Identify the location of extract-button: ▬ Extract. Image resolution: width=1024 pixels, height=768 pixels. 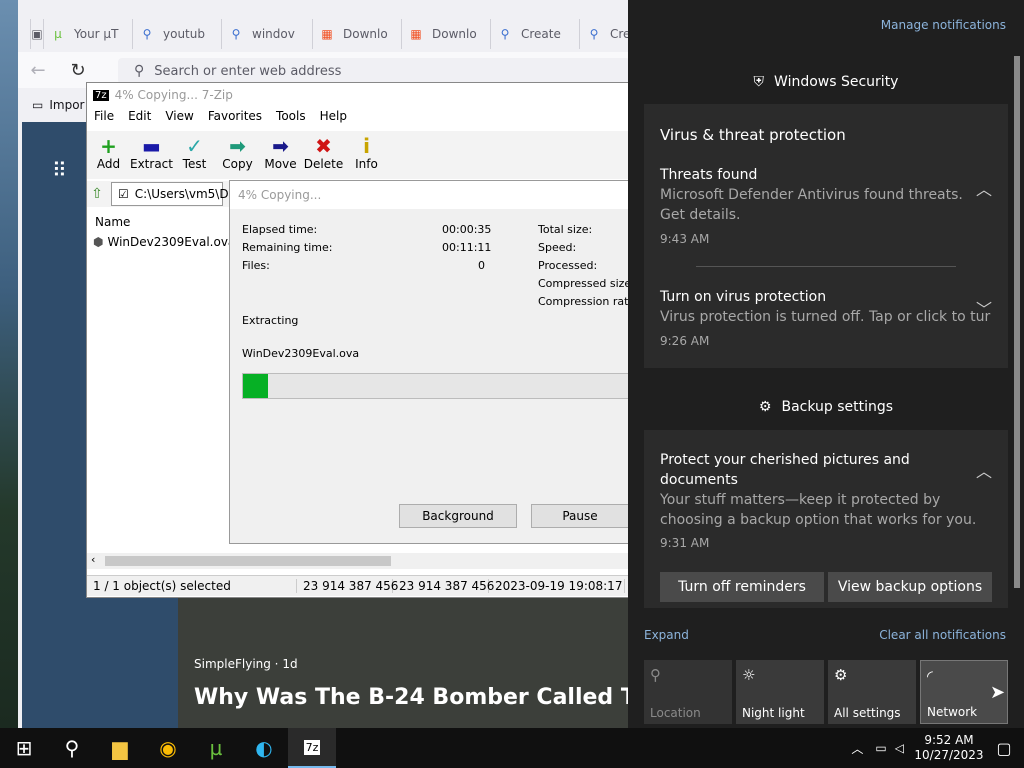
(151, 155).